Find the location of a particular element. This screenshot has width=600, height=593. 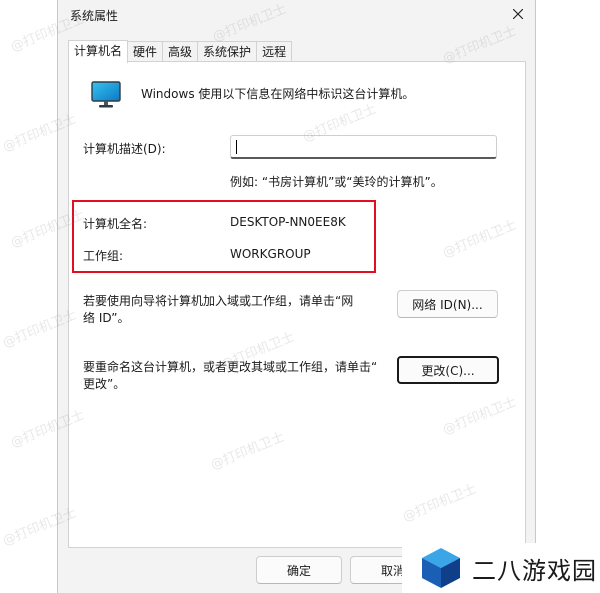

tab-hardware: 硬件 is located at coordinates (145, 51).